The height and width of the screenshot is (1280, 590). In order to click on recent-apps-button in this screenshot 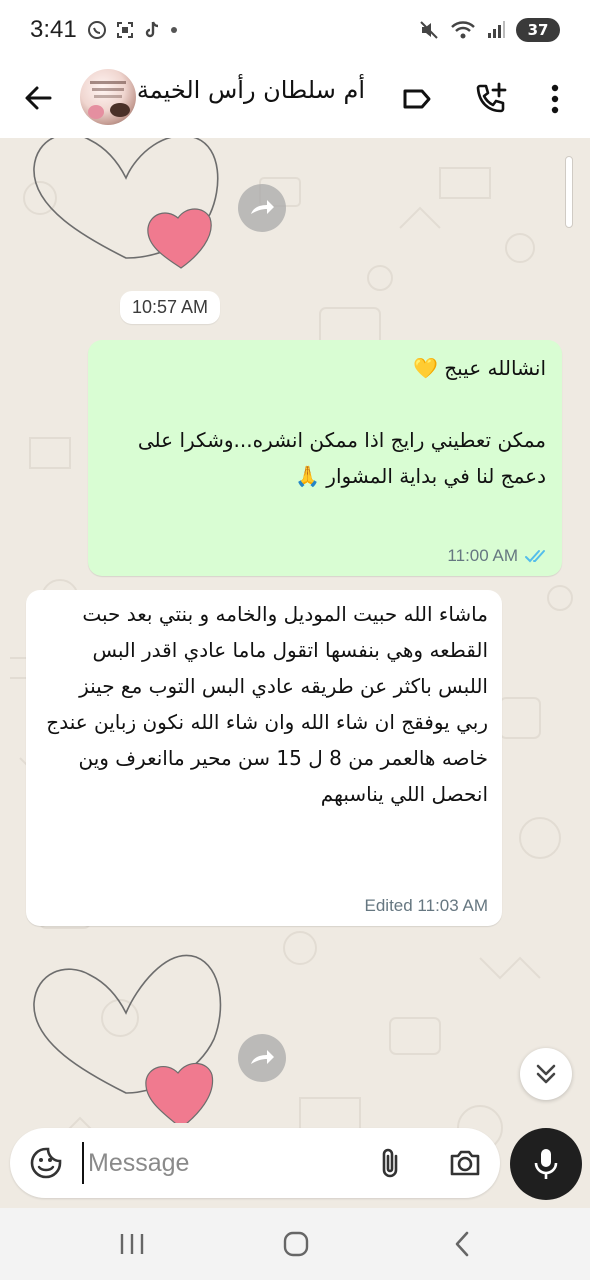, I will do `click(132, 1244)`.